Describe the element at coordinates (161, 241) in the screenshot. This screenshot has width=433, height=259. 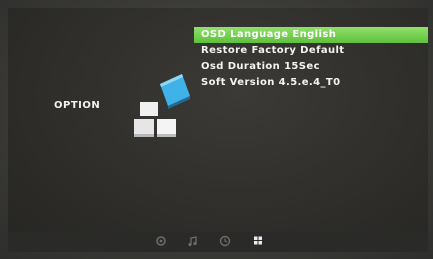
I see `picture-icon` at that location.